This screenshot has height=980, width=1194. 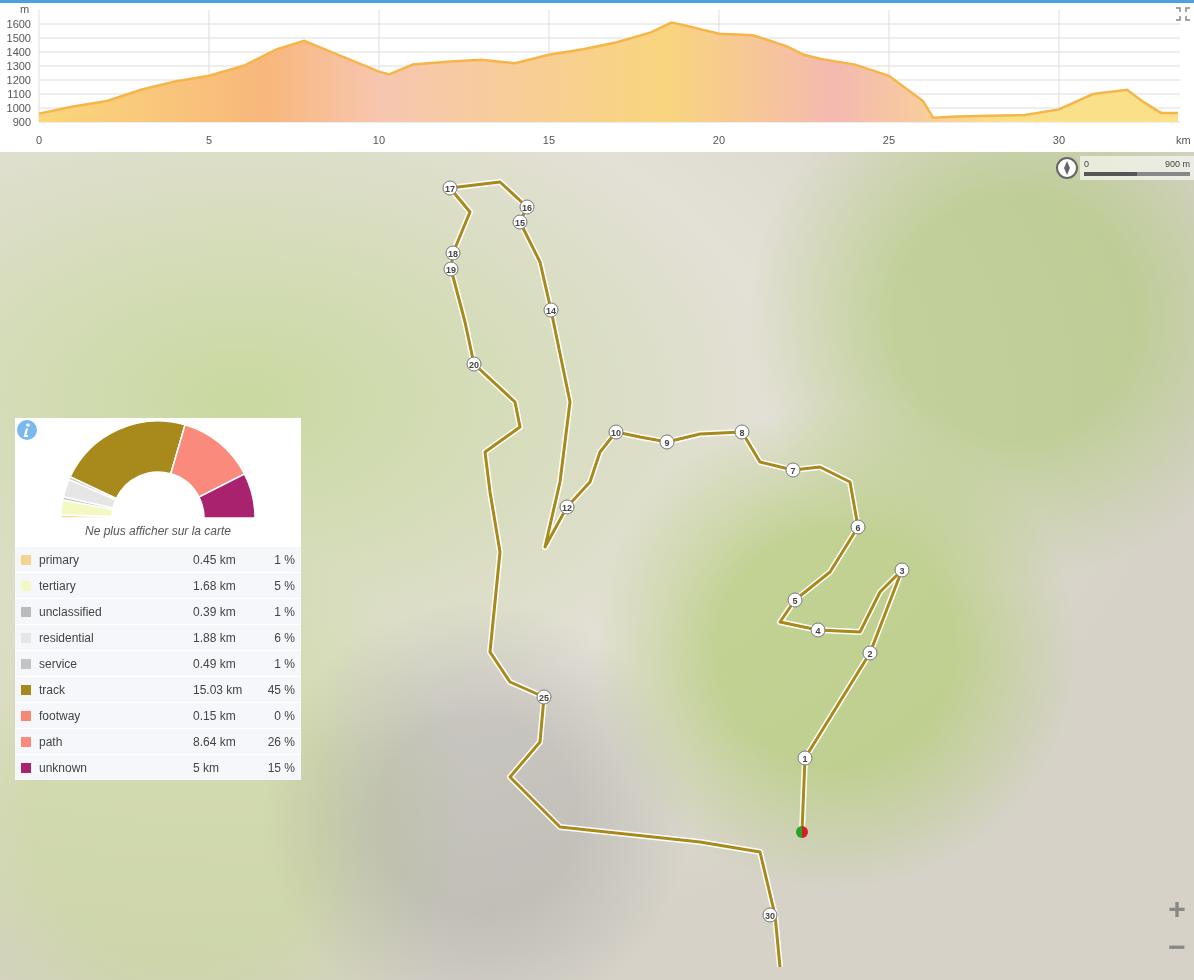 What do you see at coordinates (215, 664) in the screenshot?
I see `distance-value: 0.49 km` at bounding box center [215, 664].